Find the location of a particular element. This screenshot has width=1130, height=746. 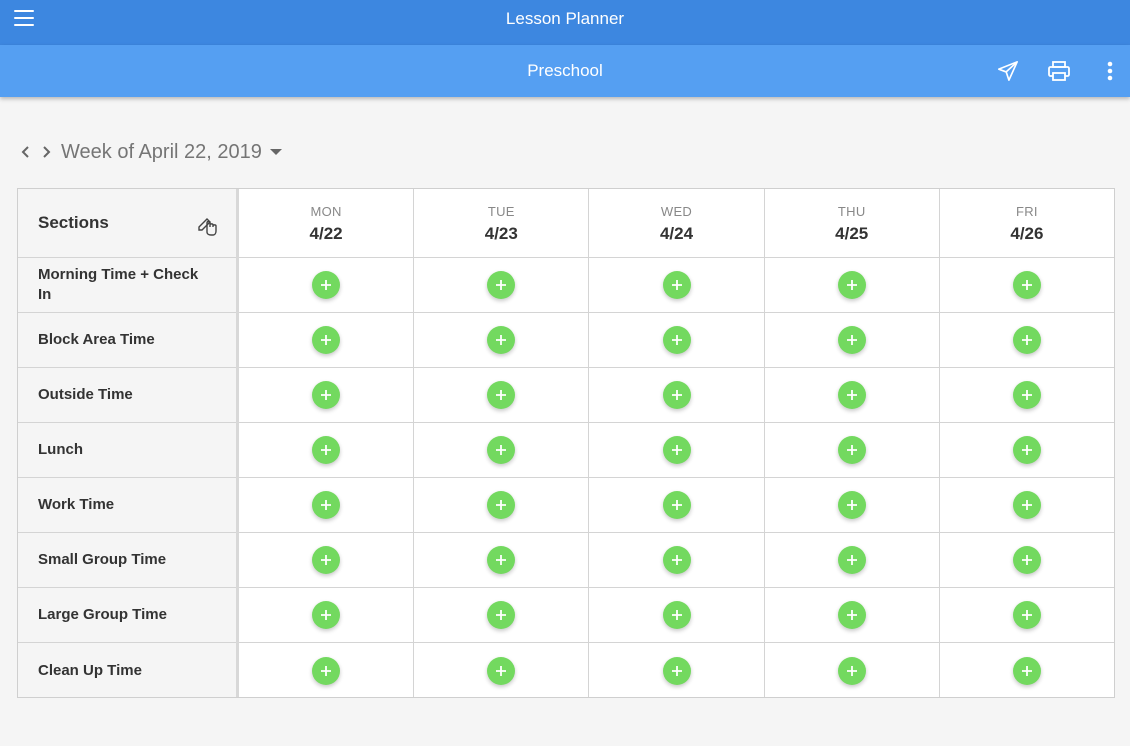

day-column-wed: WED 4/24 is located at coordinates (677, 443).